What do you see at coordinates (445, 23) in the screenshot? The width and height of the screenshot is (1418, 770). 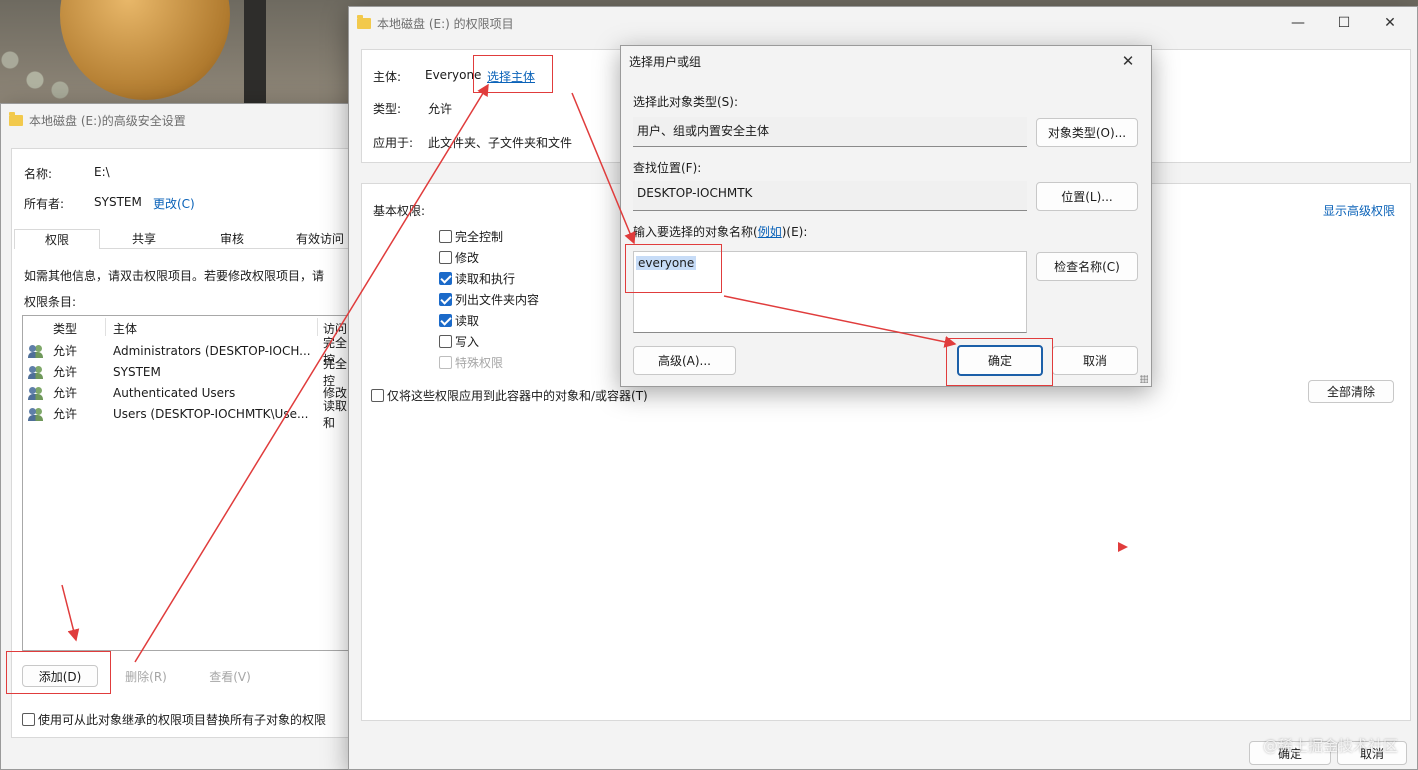 I see `permission-entry-title: 本地磁盘 (E:) 的权限项目` at bounding box center [445, 23].